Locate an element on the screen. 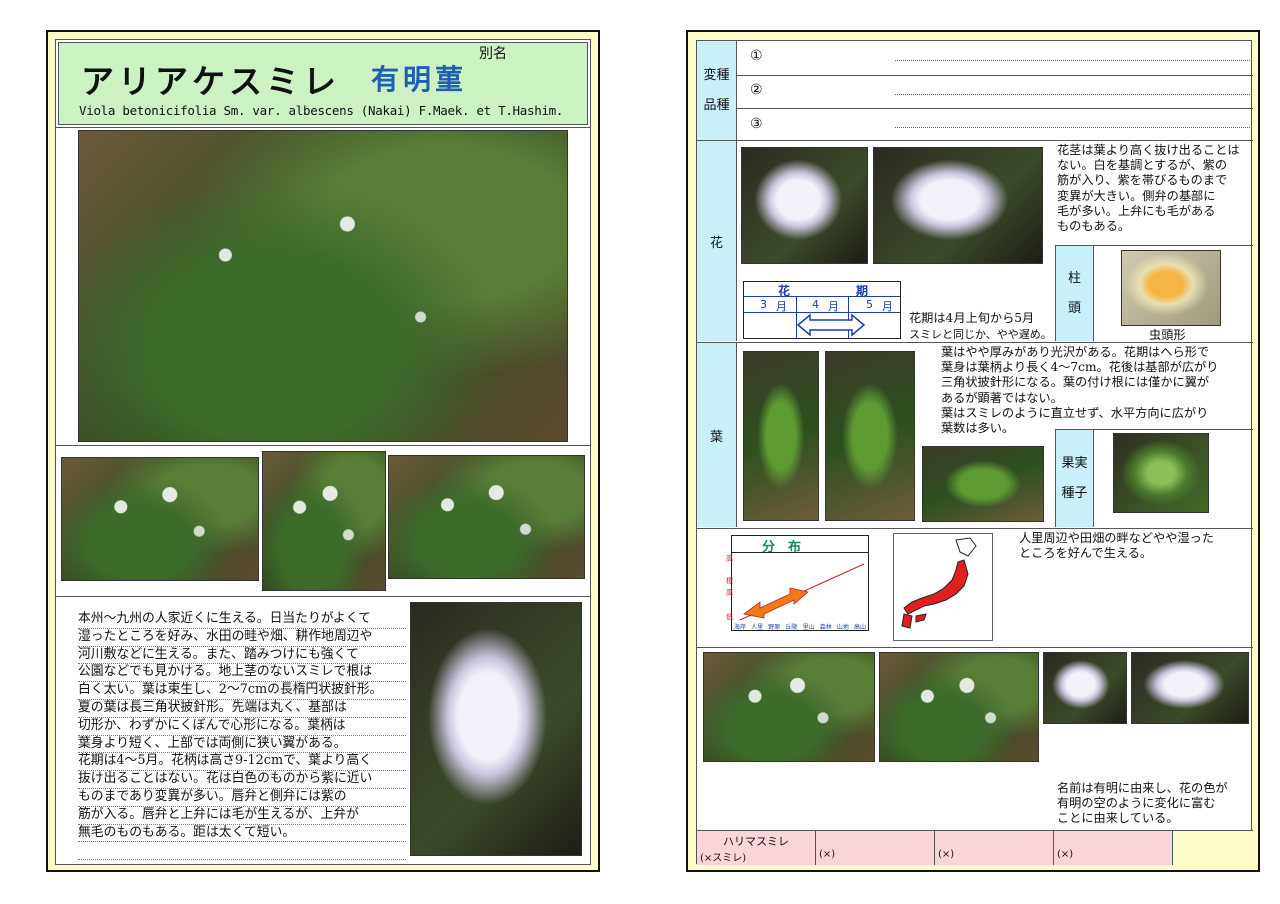  name-origin-line: 名前は有明に由来し、花の色が is located at coordinates (1142, 788).